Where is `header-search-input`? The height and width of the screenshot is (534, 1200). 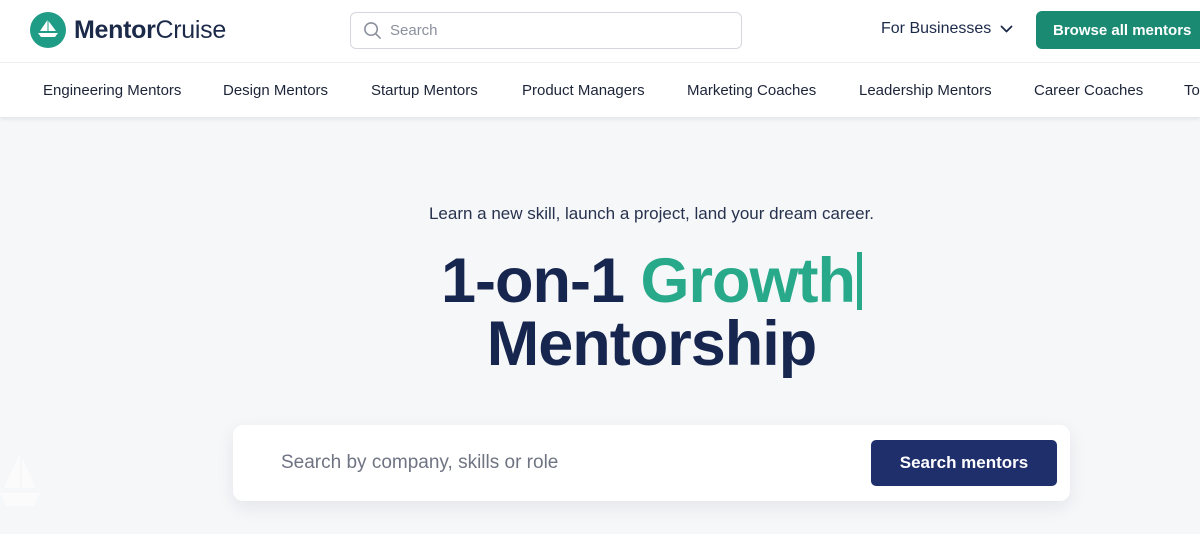
header-search-input is located at coordinates (550, 30).